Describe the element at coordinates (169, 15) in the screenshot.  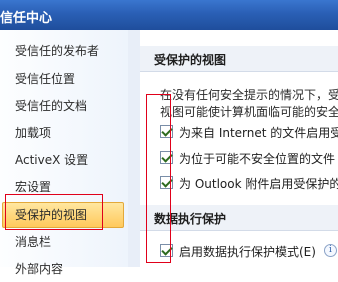
I see `title-bar: 信任中心` at that location.